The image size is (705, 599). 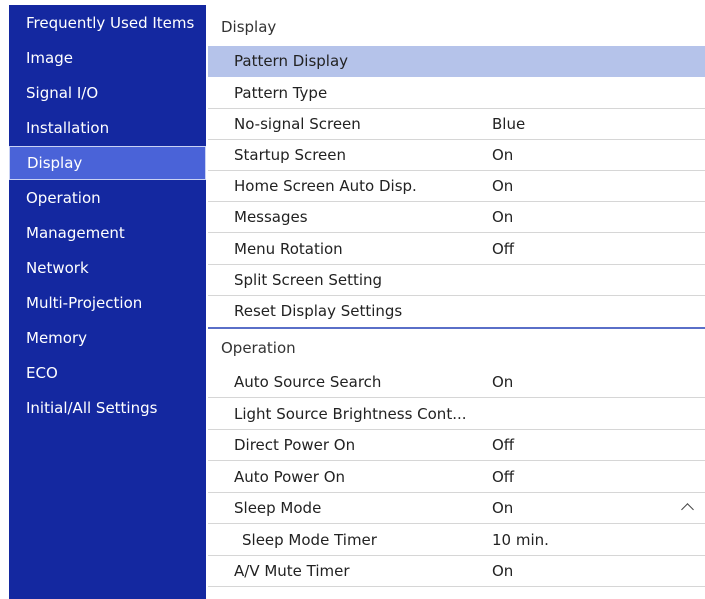 What do you see at coordinates (520, 540) in the screenshot?
I see `row-value: 10 min.` at bounding box center [520, 540].